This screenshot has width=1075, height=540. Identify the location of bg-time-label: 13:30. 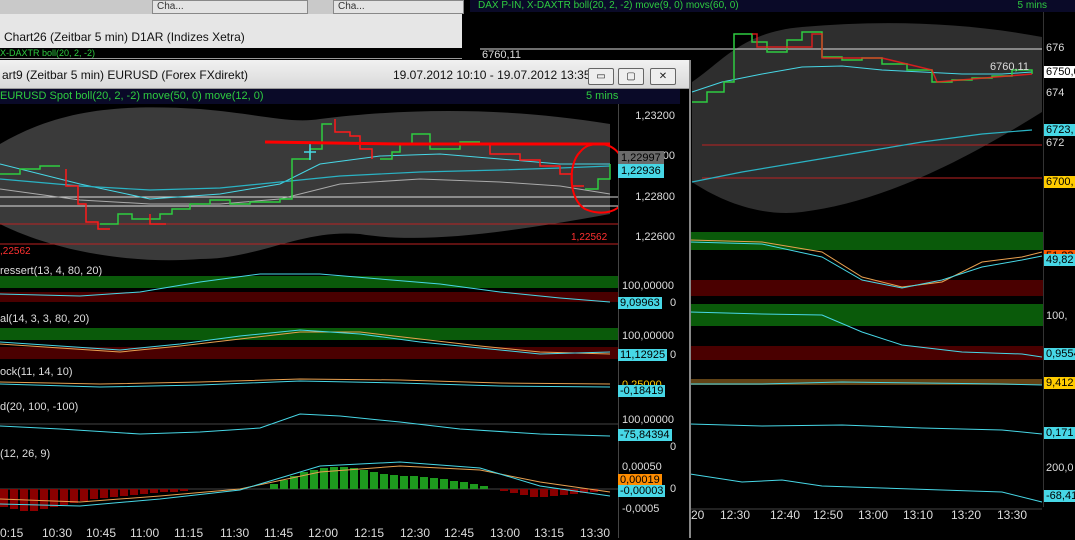
(1012, 515).